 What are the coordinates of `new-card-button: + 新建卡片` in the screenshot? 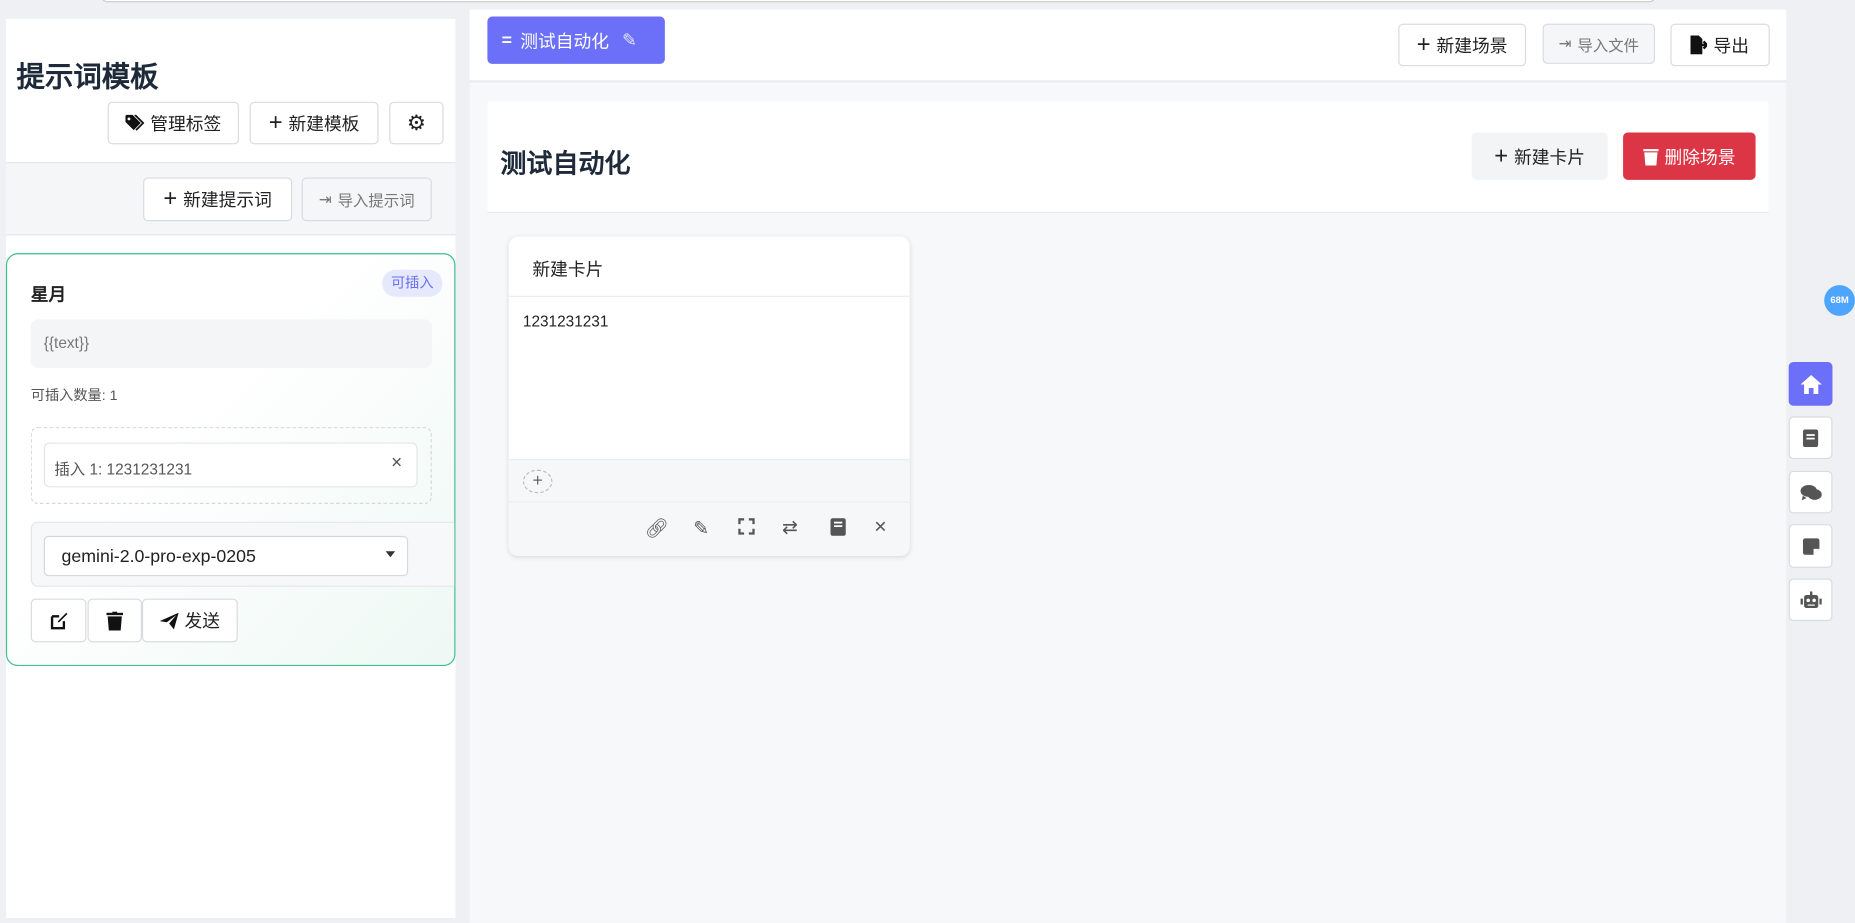 It's located at (1539, 156).